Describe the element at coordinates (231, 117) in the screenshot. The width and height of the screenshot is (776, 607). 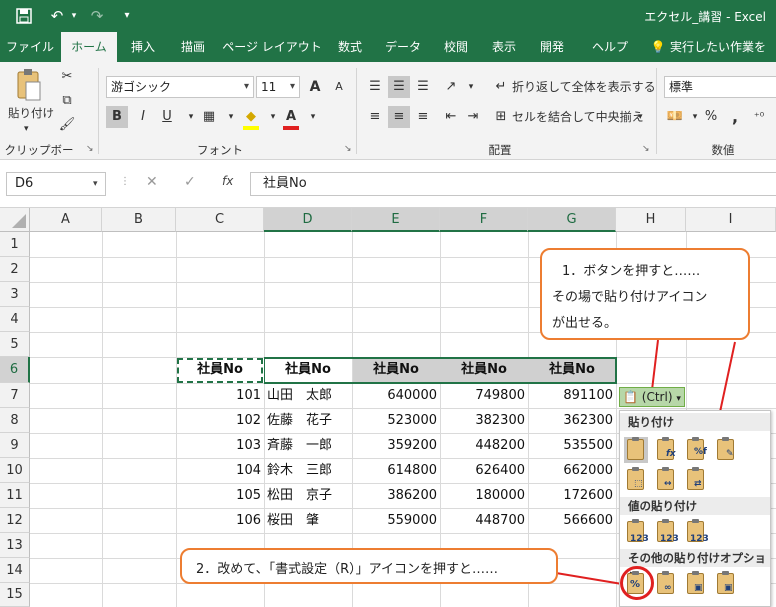
I see `borders-dropdown-icon: ▾` at that location.